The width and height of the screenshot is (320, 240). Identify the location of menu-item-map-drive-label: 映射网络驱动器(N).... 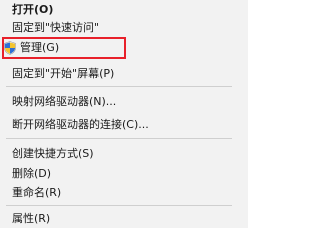
(64, 101).